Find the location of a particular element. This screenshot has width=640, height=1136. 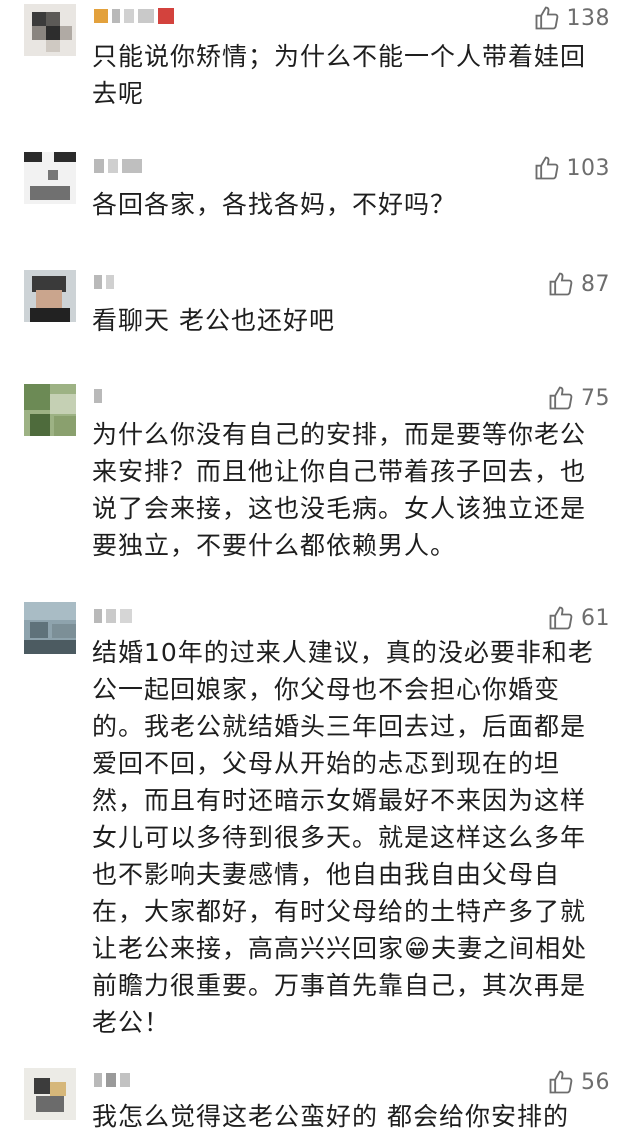

comment-item: 138 只能说你矫情；为什么不能一个人带着娃回 去呢 is located at coordinates (320, 59).